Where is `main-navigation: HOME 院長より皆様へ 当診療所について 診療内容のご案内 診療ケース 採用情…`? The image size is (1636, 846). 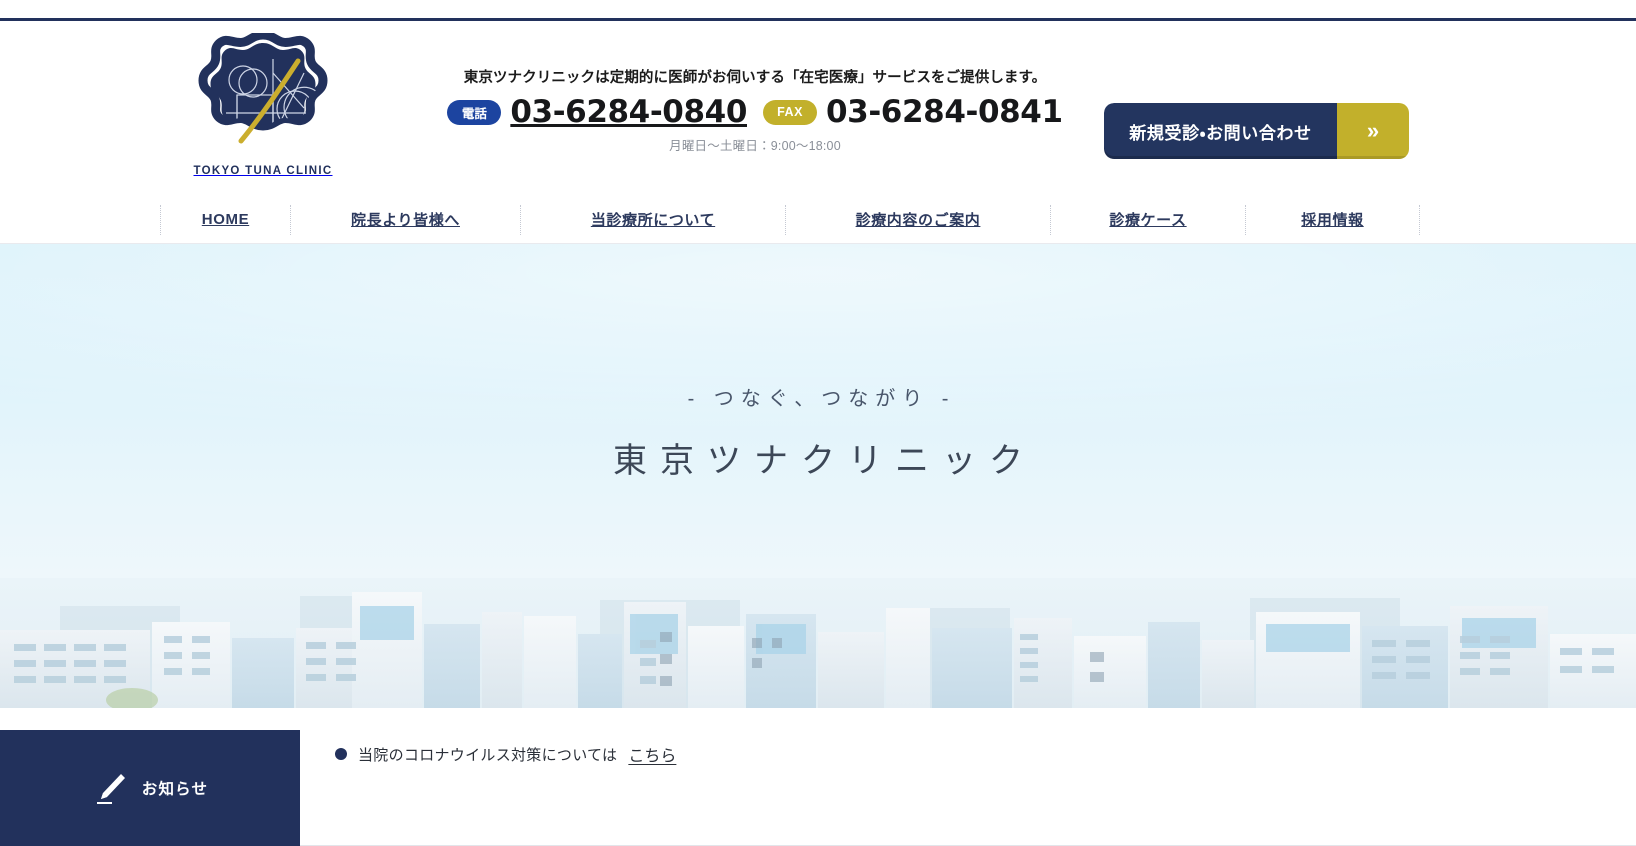
main-navigation: HOME 院長より皆様へ 当診療所について 診療内容のご案内 診療ケース 採用情… is located at coordinates (818, 220).